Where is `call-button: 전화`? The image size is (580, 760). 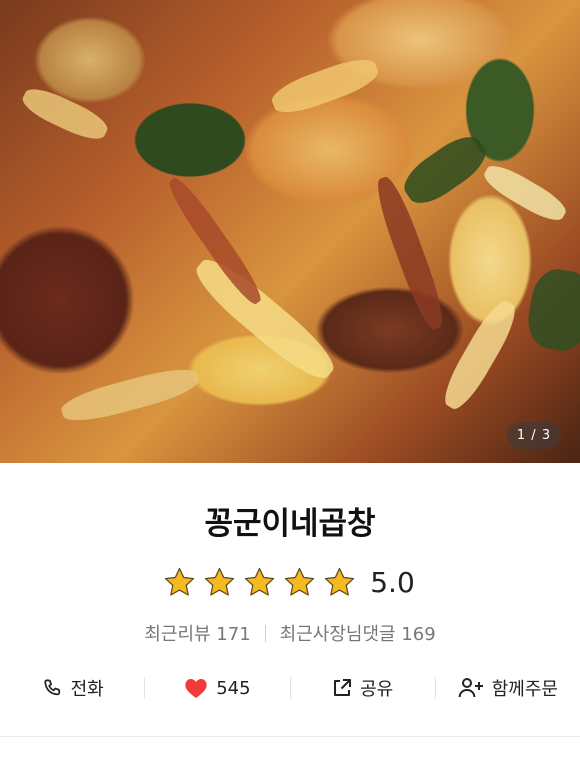
call-button: 전화 is located at coordinates (72, 688).